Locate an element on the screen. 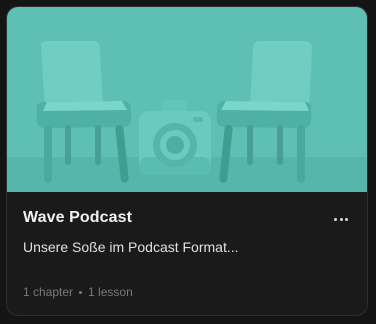 The image size is (376, 324). more-options-button is located at coordinates (341, 219).